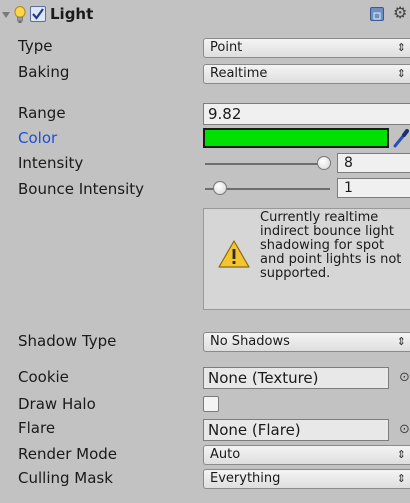  Describe the element at coordinates (306, 342) in the screenshot. I see `shadow-type-dropdown: No Shadows ⇕` at that location.